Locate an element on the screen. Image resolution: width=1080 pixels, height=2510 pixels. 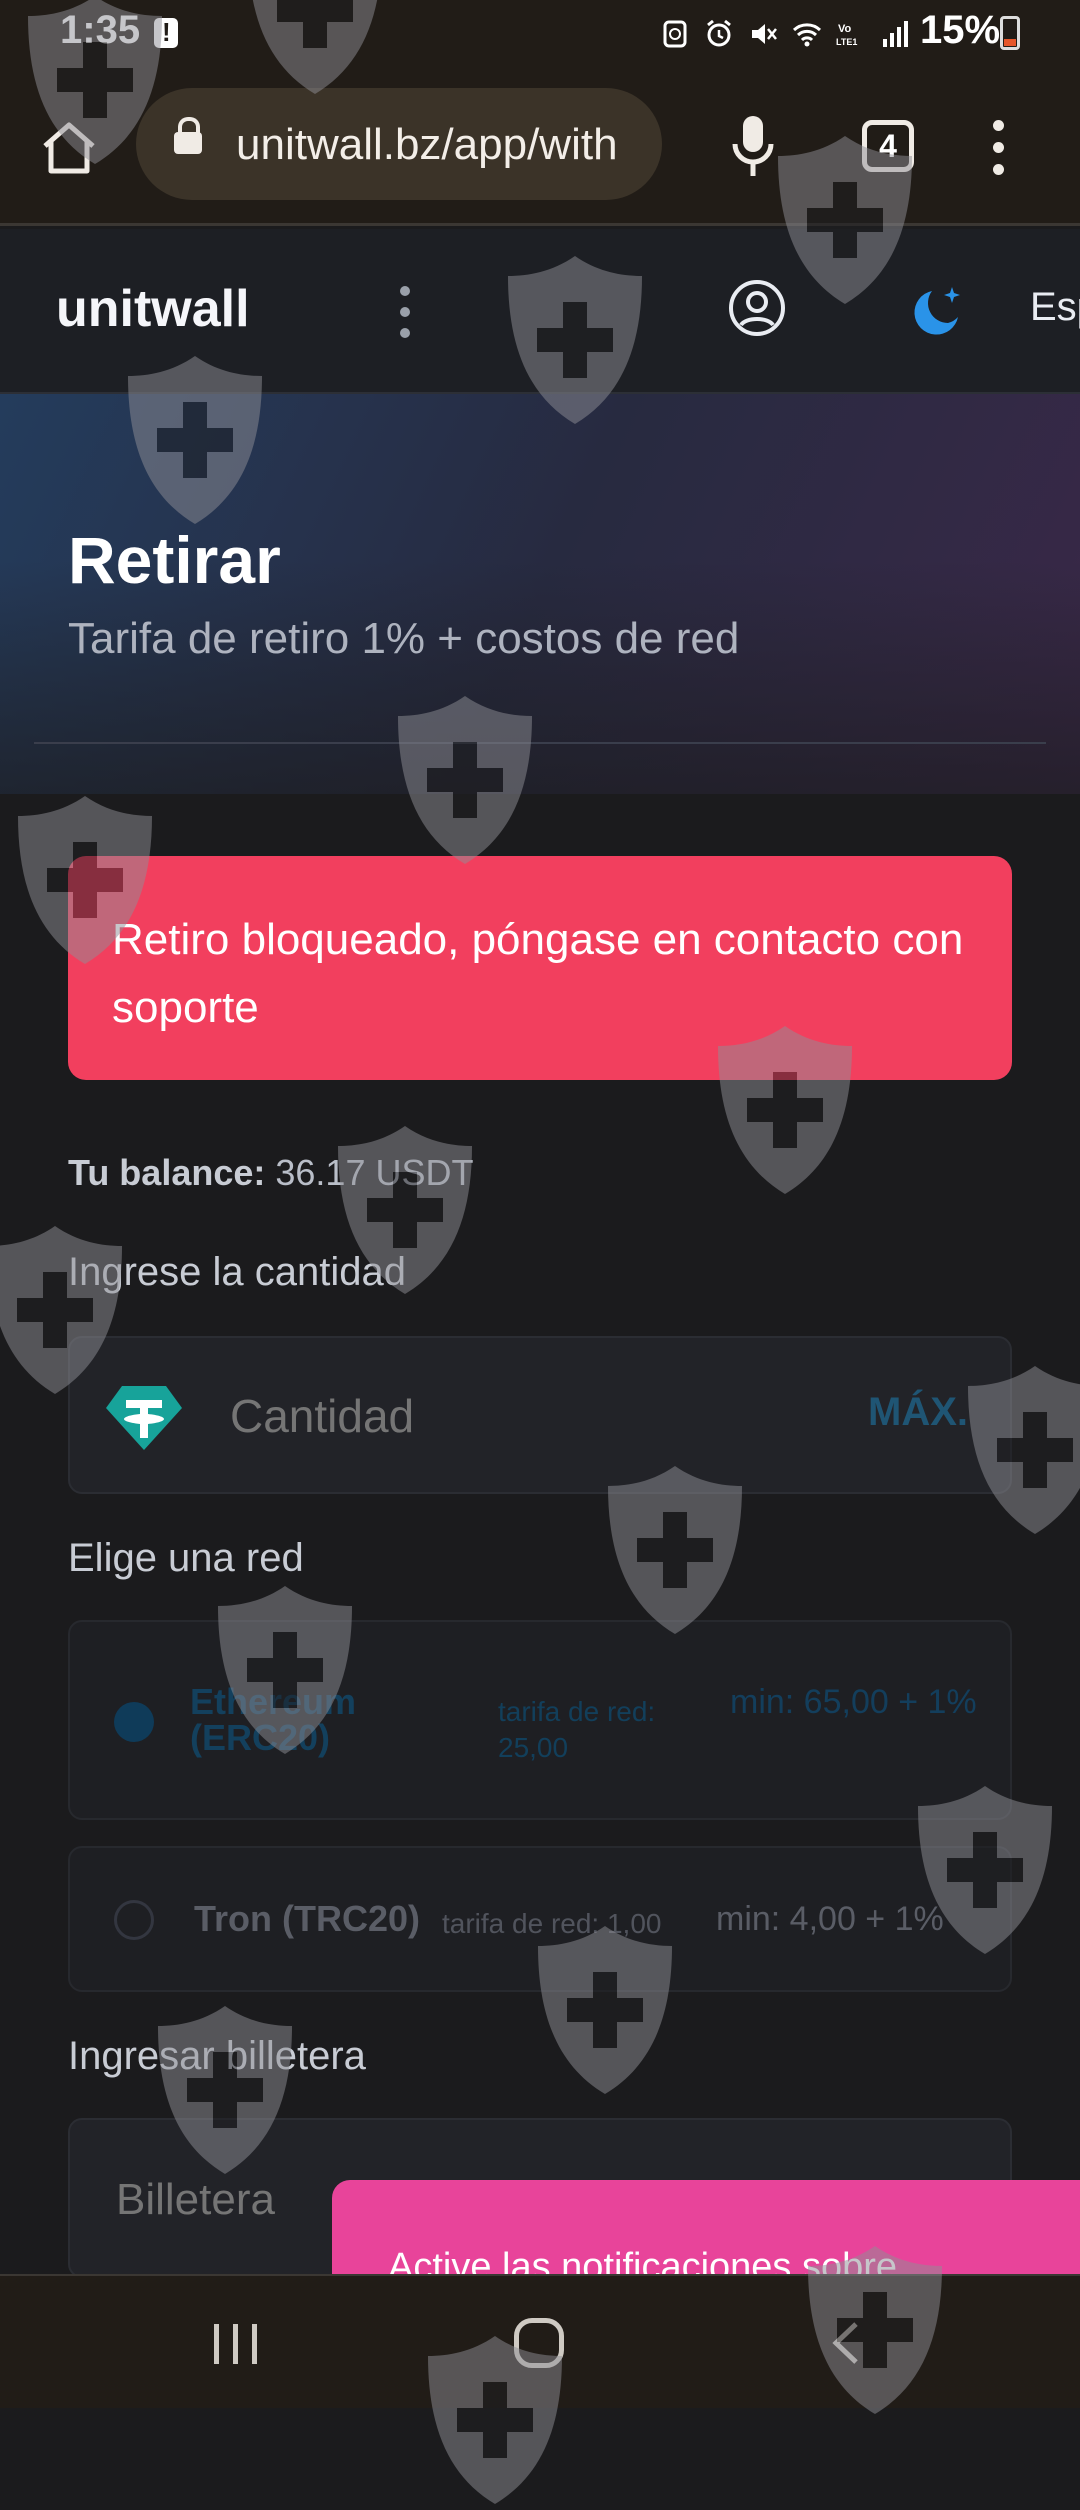
user-account-icon is located at coordinates (757, 308).